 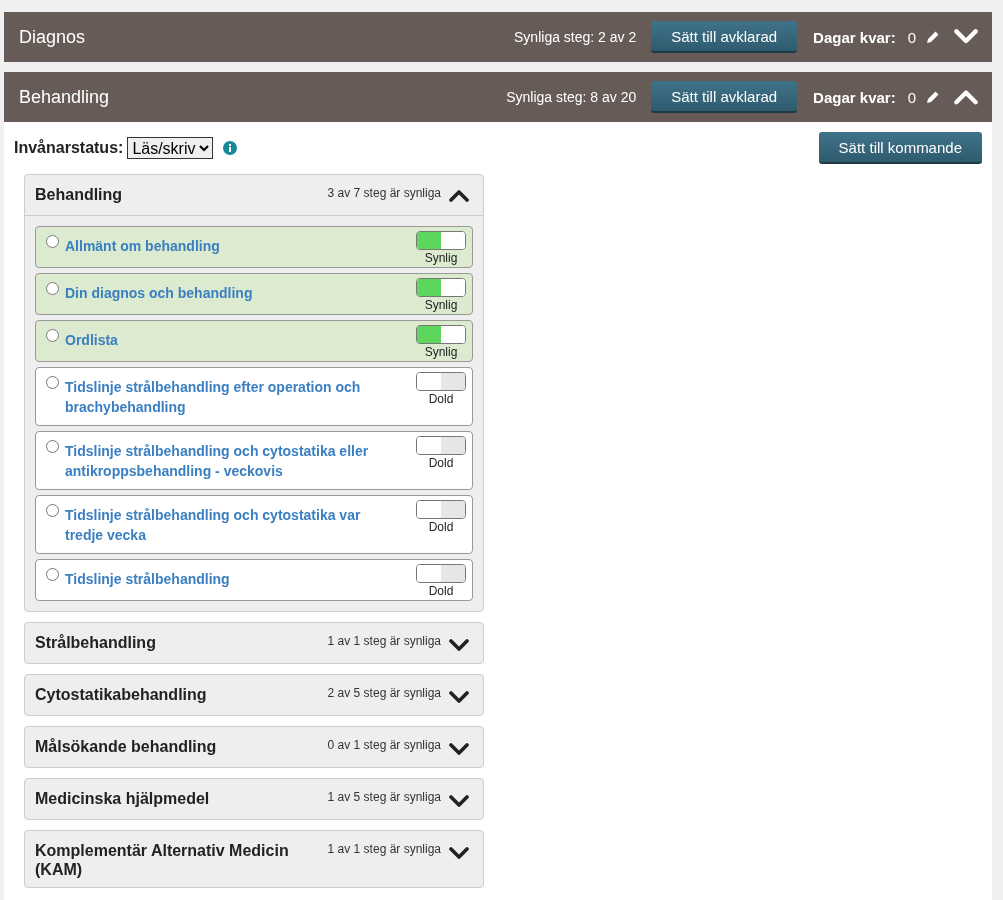 I want to click on step-link: Tidslinje strålbehandling, so click(x=240, y=579).